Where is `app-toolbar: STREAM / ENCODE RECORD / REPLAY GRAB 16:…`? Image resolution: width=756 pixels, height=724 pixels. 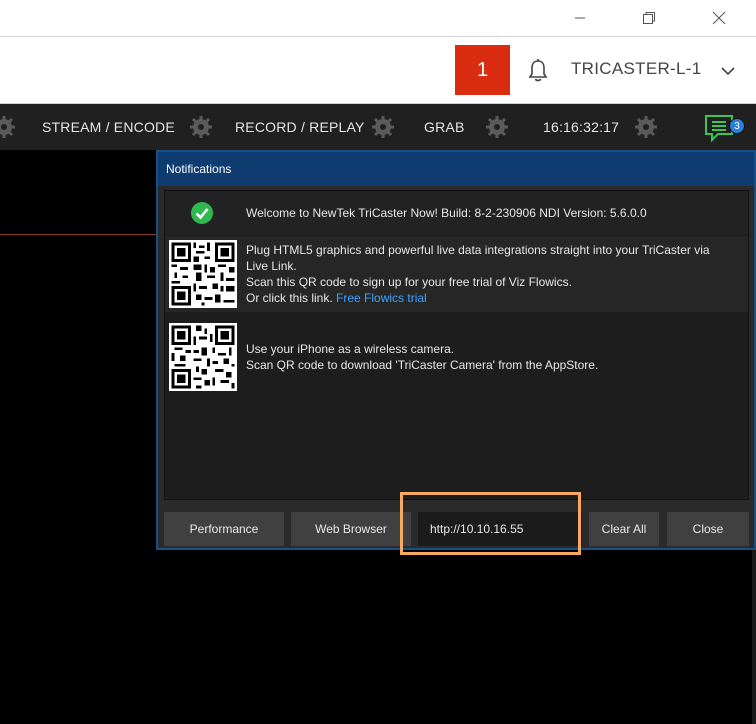
app-toolbar: STREAM / ENCODE RECORD / REPLAY GRAB 16:… is located at coordinates (378, 127).